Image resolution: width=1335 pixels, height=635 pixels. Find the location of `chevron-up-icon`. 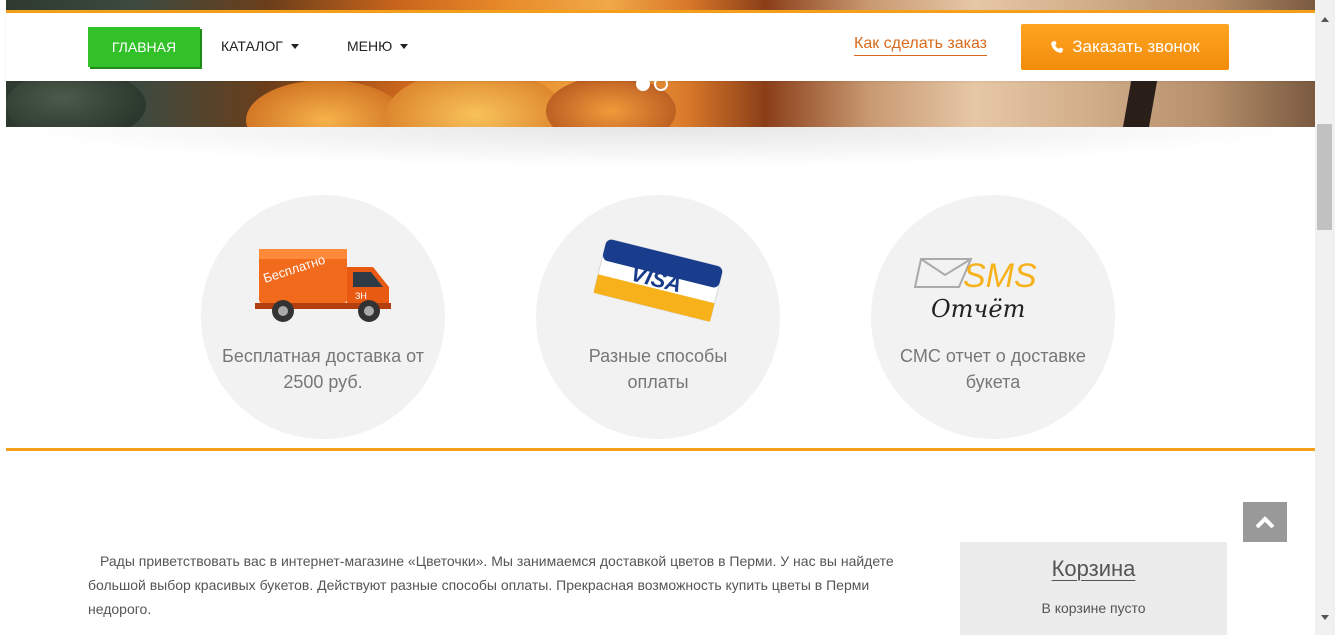

chevron-up-icon is located at coordinates (1265, 522).